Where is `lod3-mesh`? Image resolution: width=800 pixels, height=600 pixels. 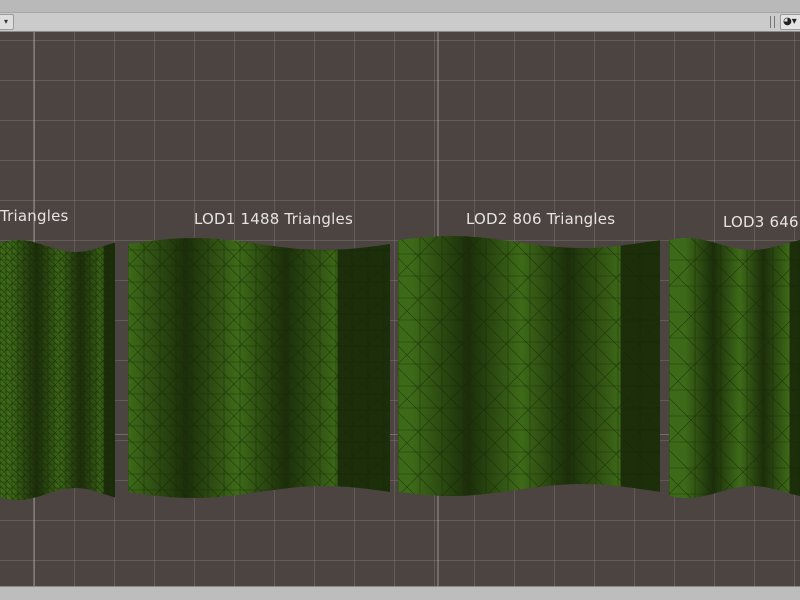 lod3-mesh is located at coordinates (734, 368).